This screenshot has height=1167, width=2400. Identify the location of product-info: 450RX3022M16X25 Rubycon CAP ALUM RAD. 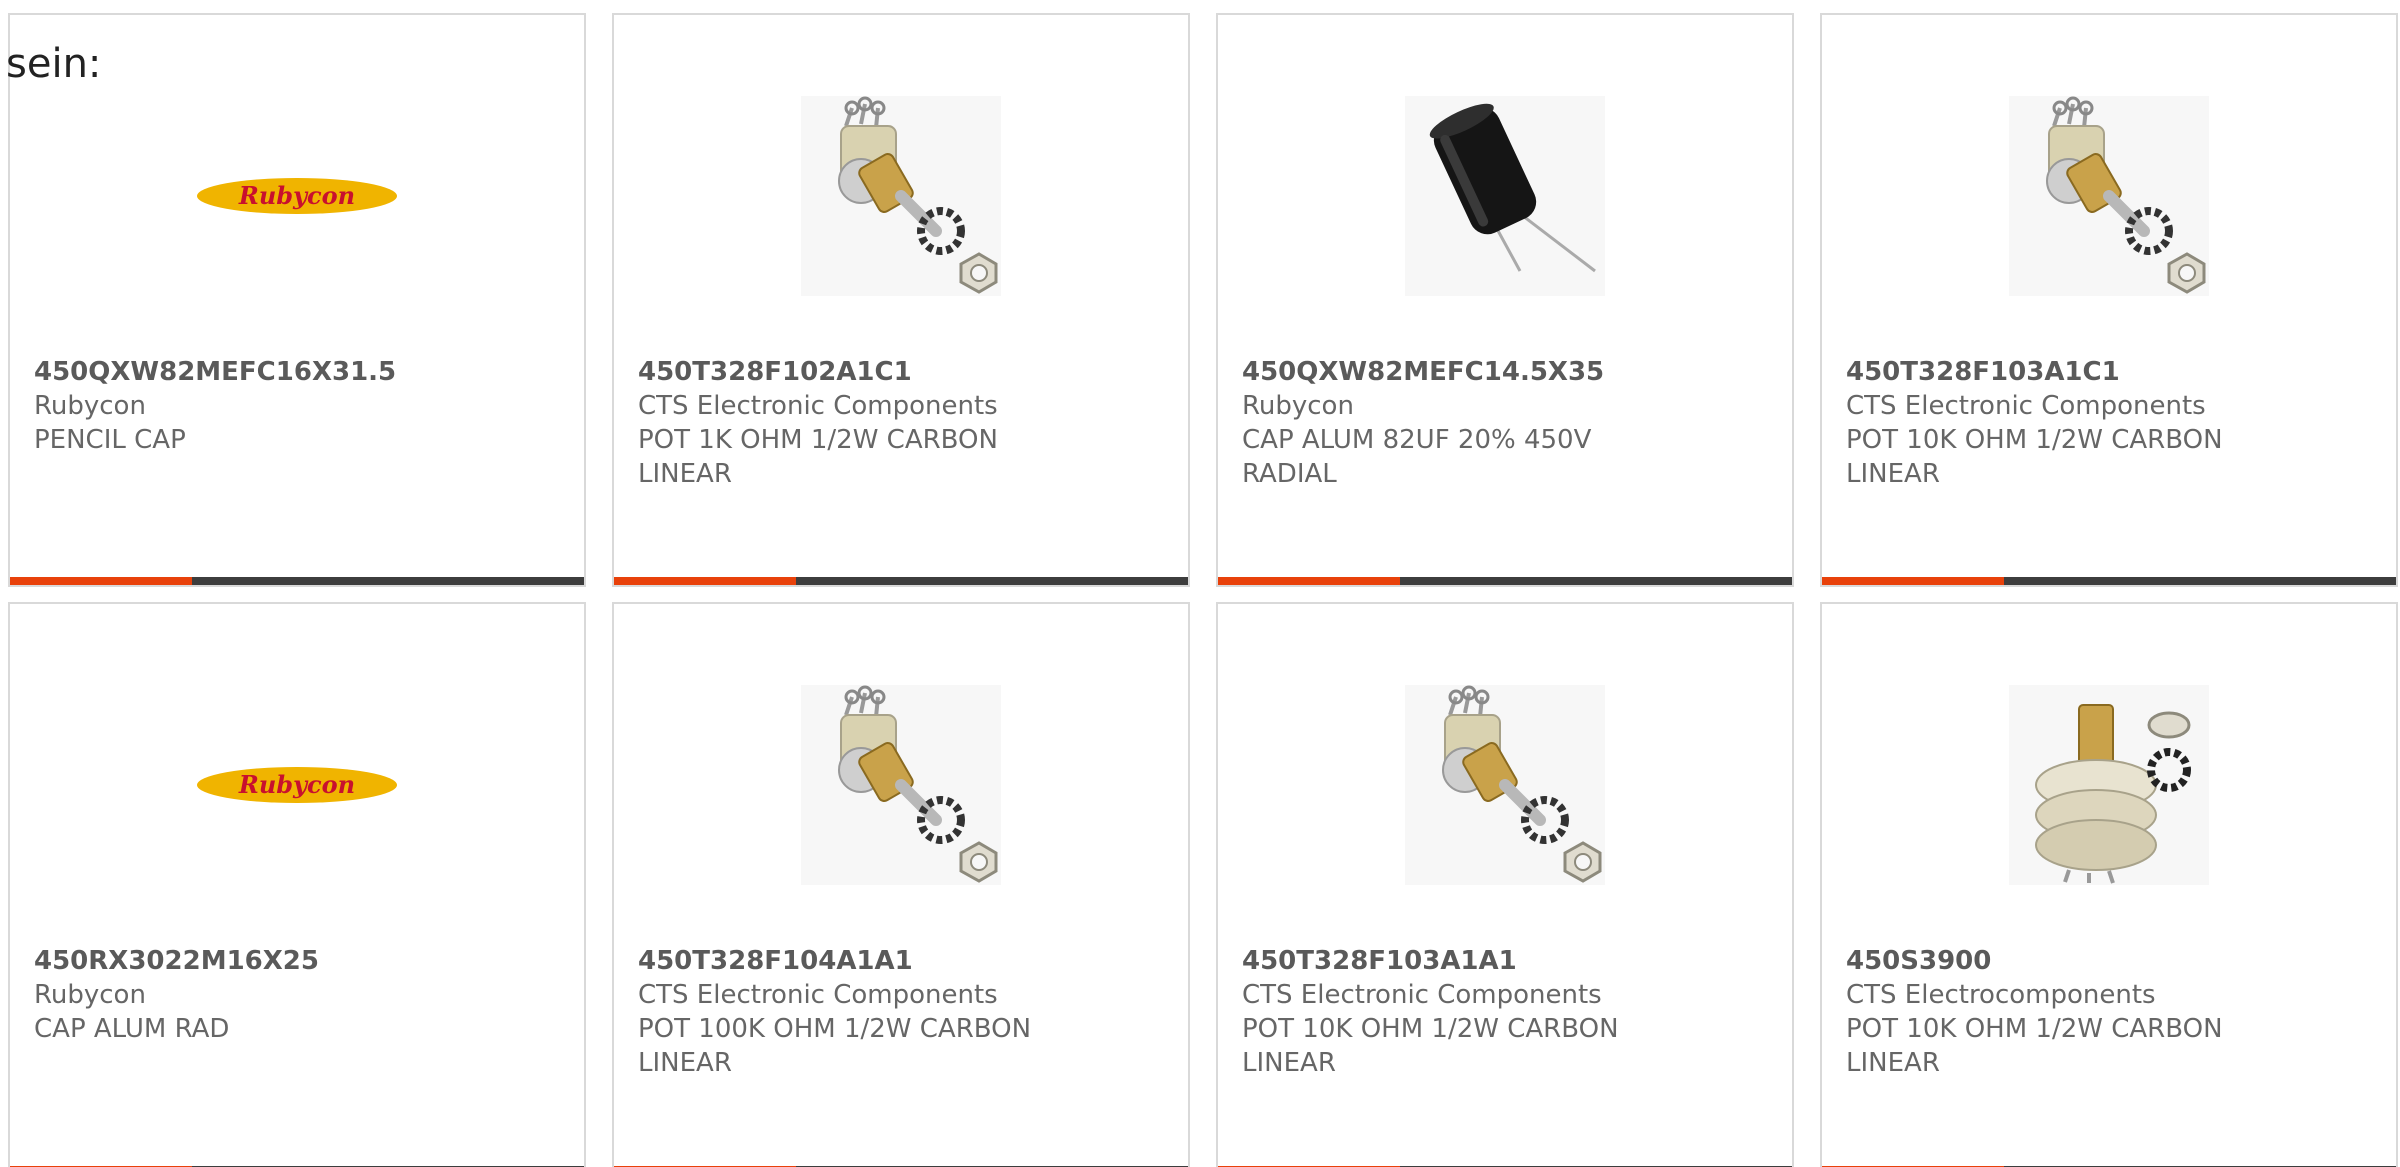
(299, 995).